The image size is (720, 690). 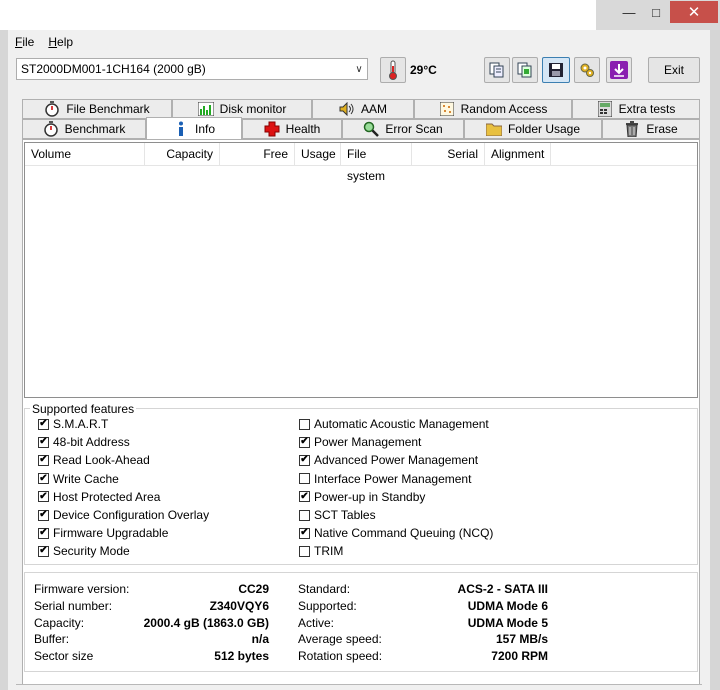 I want to click on feature-automatic-acoustic-management: Automatic Acoustic Management, so click(x=394, y=424).